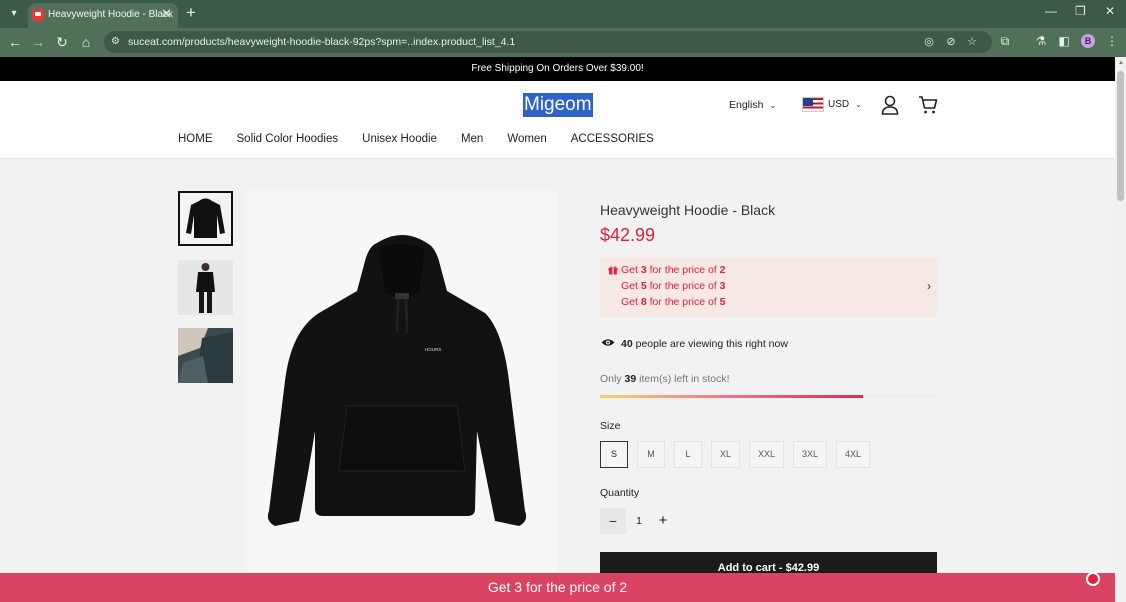 The width and height of the screenshot is (1126, 602). I want to click on nav-item-accessories: ACCESSORIES, so click(612, 139).